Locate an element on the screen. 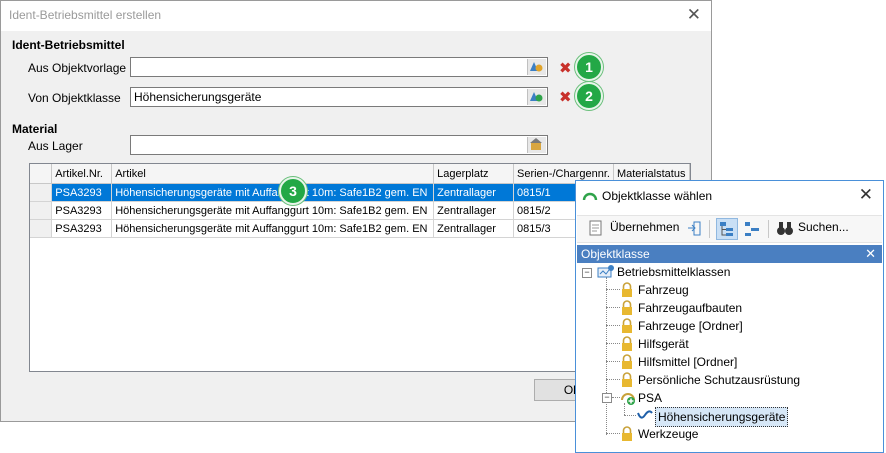 This screenshot has height=453, width=886. objektklasse-field: Höhensicherungsgeräte is located at coordinates (339, 97).